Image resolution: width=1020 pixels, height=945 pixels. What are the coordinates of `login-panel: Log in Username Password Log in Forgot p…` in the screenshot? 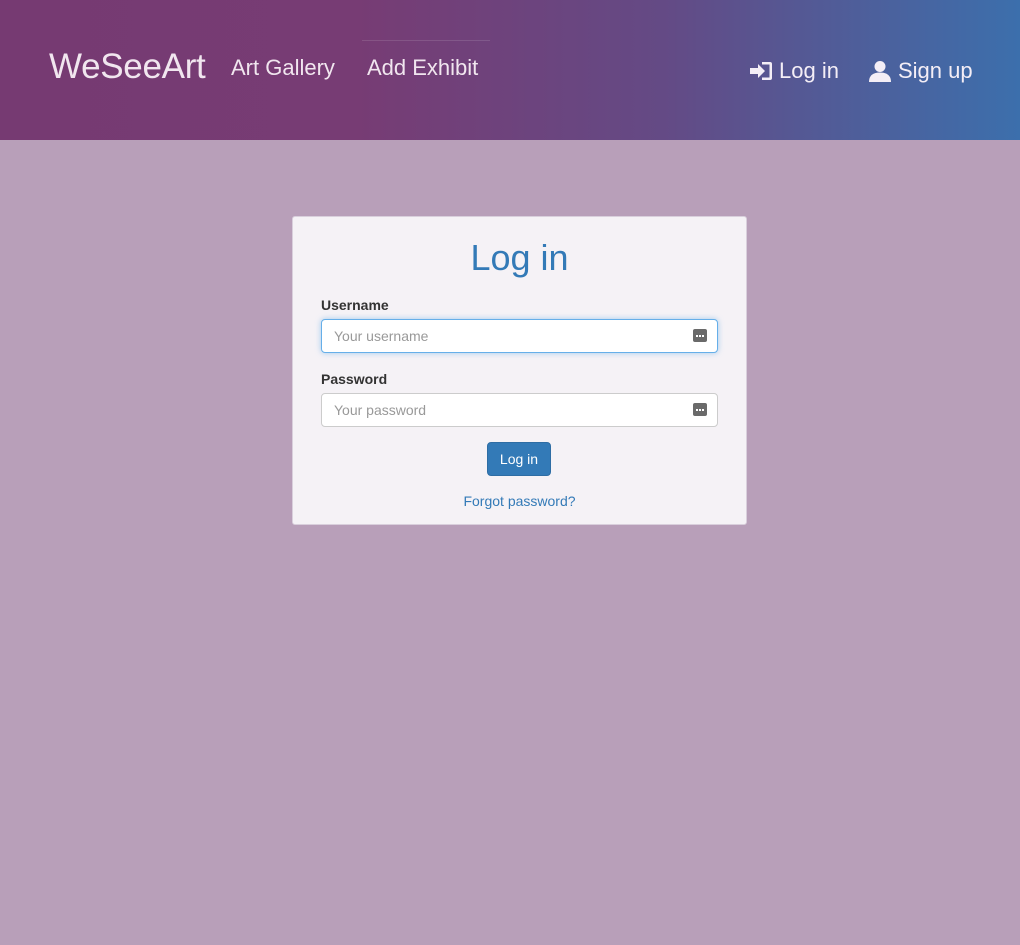 It's located at (519, 370).